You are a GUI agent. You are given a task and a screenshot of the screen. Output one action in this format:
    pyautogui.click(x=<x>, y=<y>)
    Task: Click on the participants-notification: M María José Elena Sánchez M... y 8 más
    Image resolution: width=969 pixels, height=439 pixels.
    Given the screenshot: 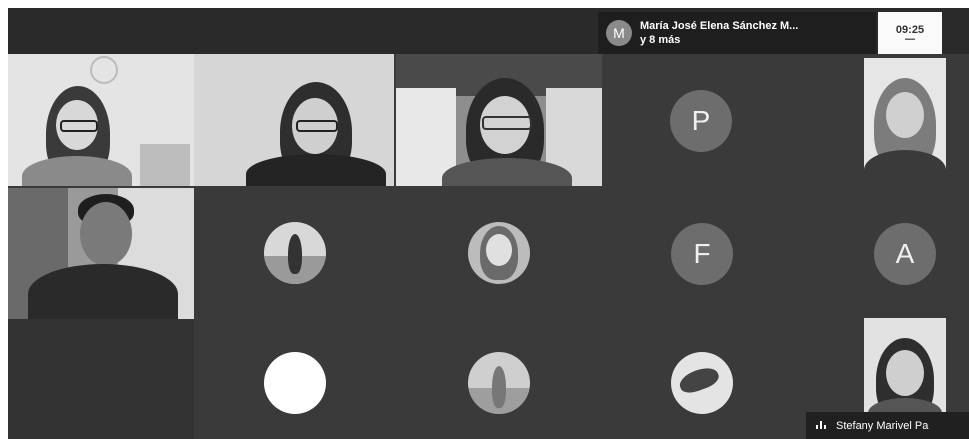 What is the action you would take?
    pyautogui.click(x=737, y=33)
    